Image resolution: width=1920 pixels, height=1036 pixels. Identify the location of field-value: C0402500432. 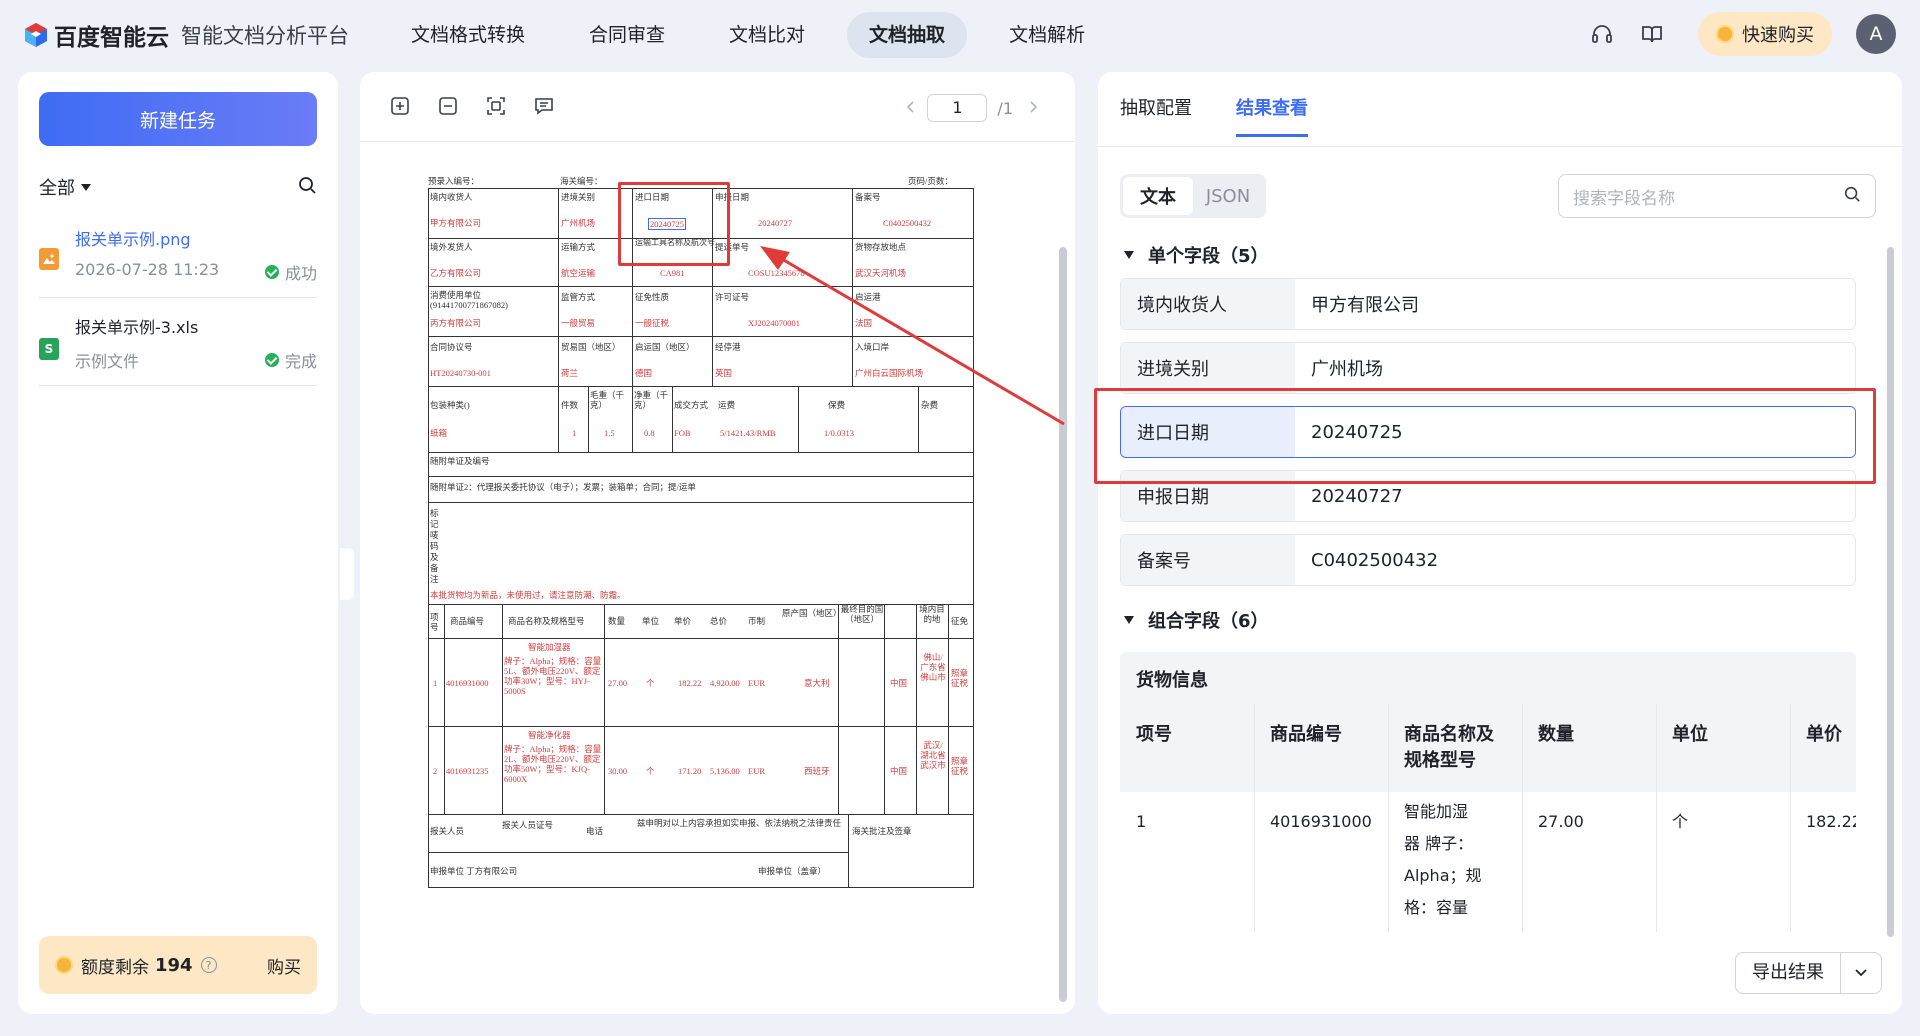
(1575, 560).